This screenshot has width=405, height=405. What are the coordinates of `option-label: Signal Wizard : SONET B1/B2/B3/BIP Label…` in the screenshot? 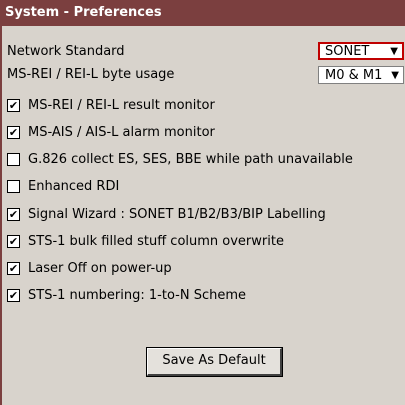 It's located at (177, 214).